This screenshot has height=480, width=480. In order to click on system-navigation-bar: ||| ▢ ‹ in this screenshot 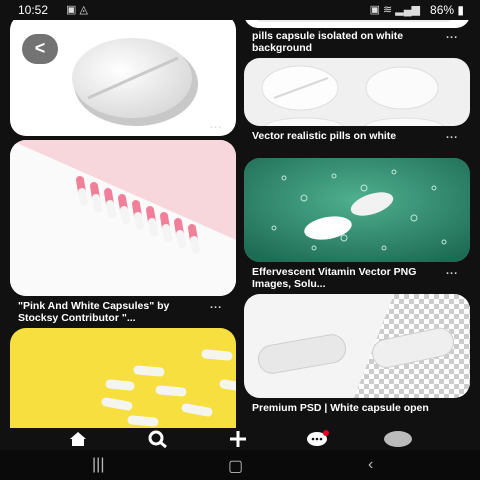, I will do `click(240, 465)`.